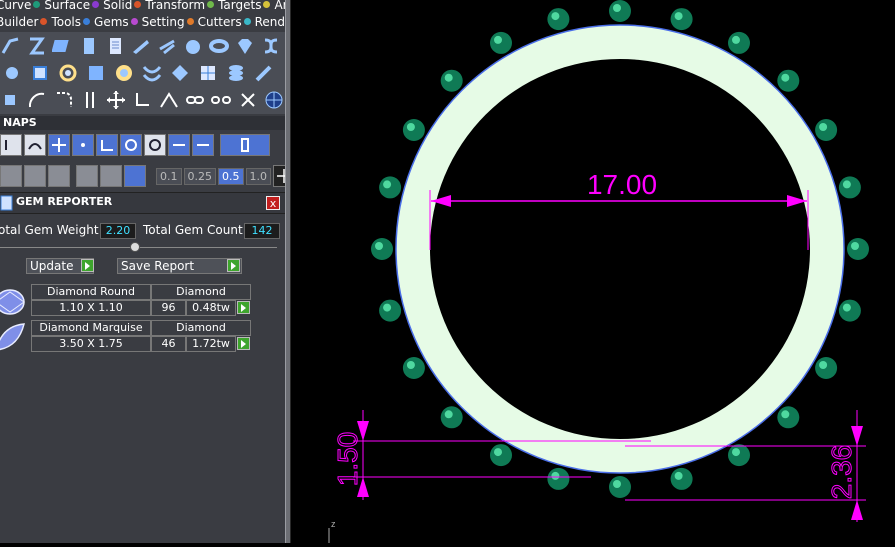 This screenshot has height=547, width=895. What do you see at coordinates (247, 100) in the screenshot?
I see `cut-tool-icon` at bounding box center [247, 100].